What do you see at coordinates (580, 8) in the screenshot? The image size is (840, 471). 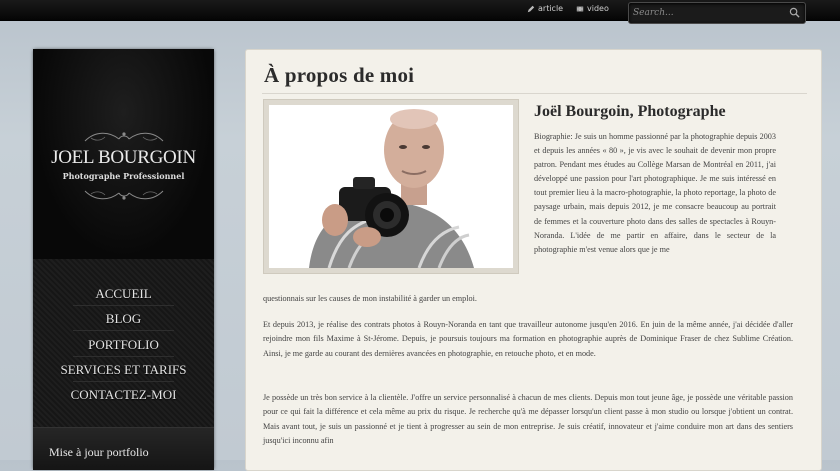 I see `film-icon` at bounding box center [580, 8].